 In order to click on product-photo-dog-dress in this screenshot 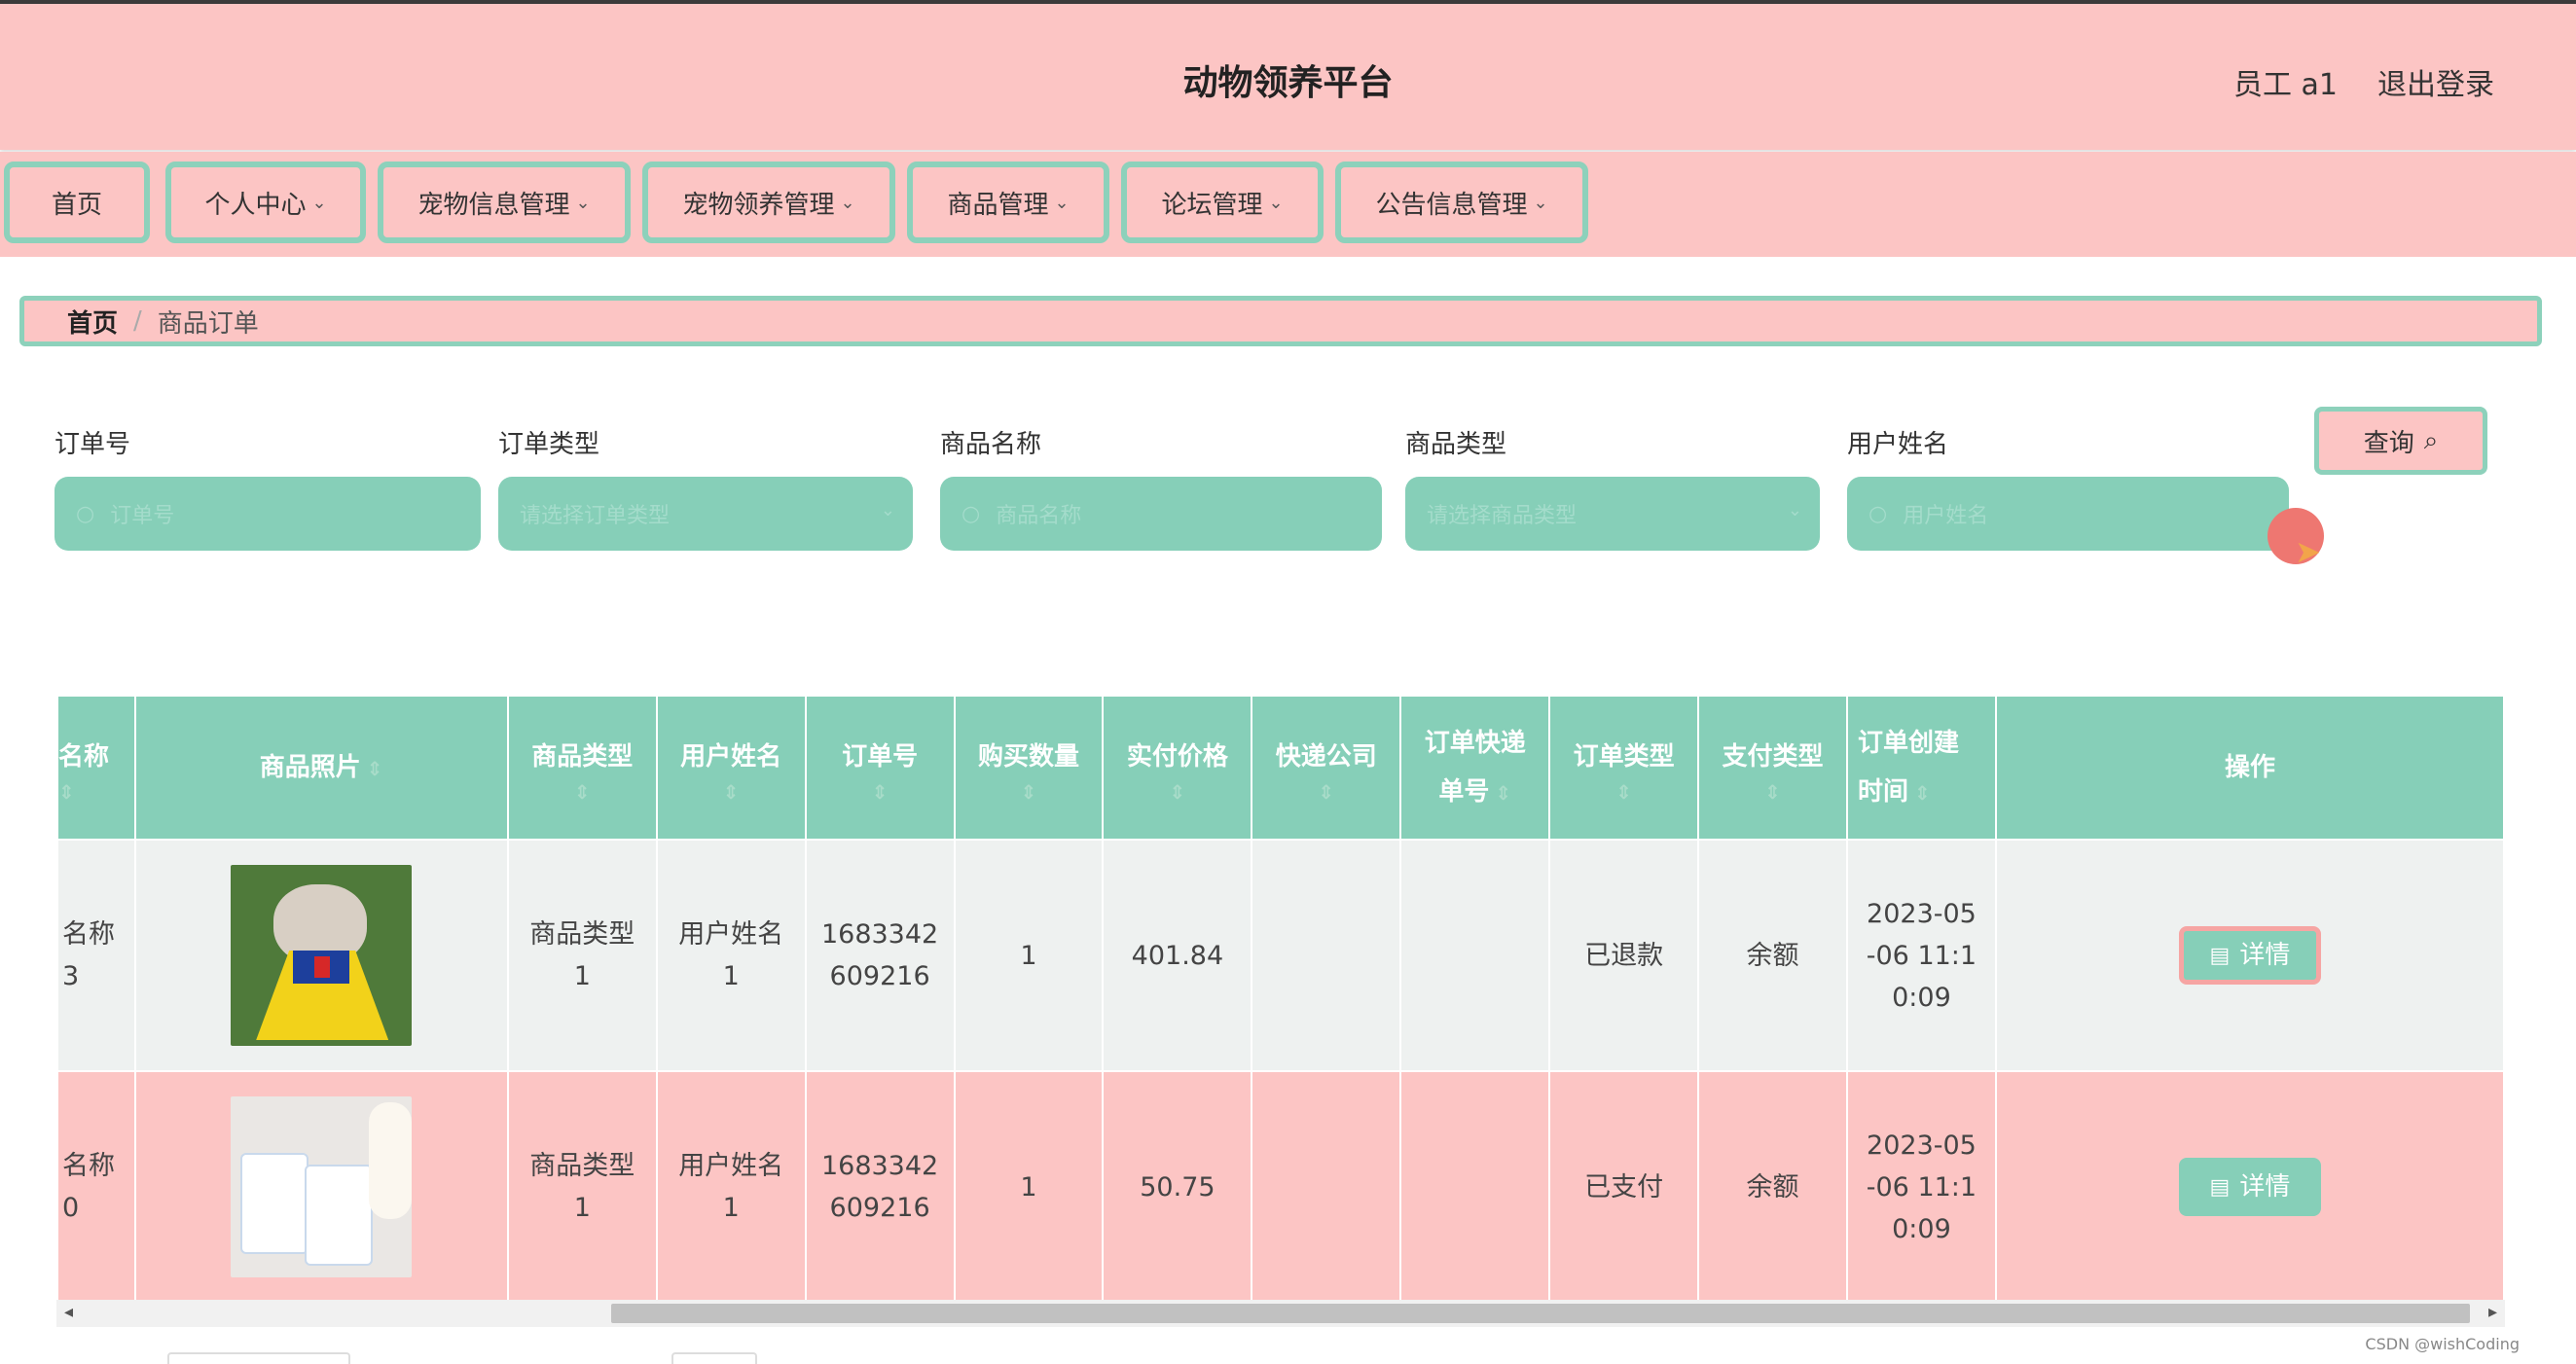, I will do `click(322, 955)`.